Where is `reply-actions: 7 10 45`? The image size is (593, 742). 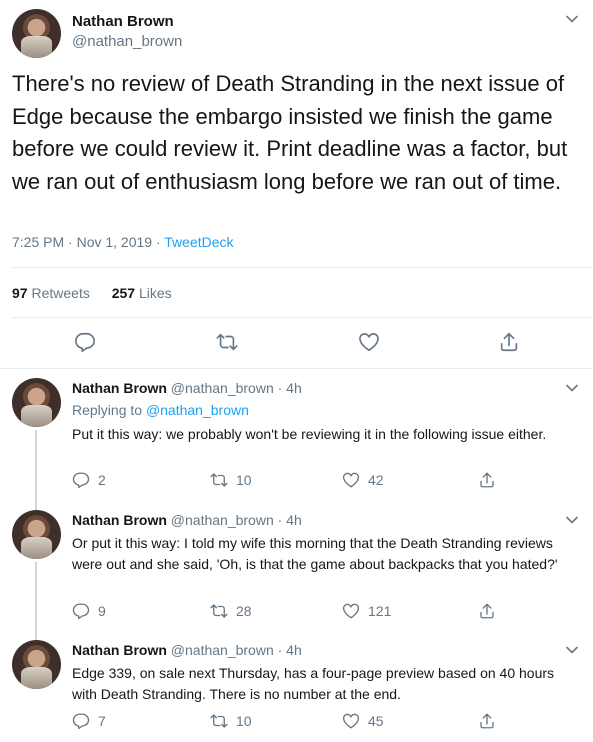 reply-actions: 7 10 45 is located at coordinates (292, 722).